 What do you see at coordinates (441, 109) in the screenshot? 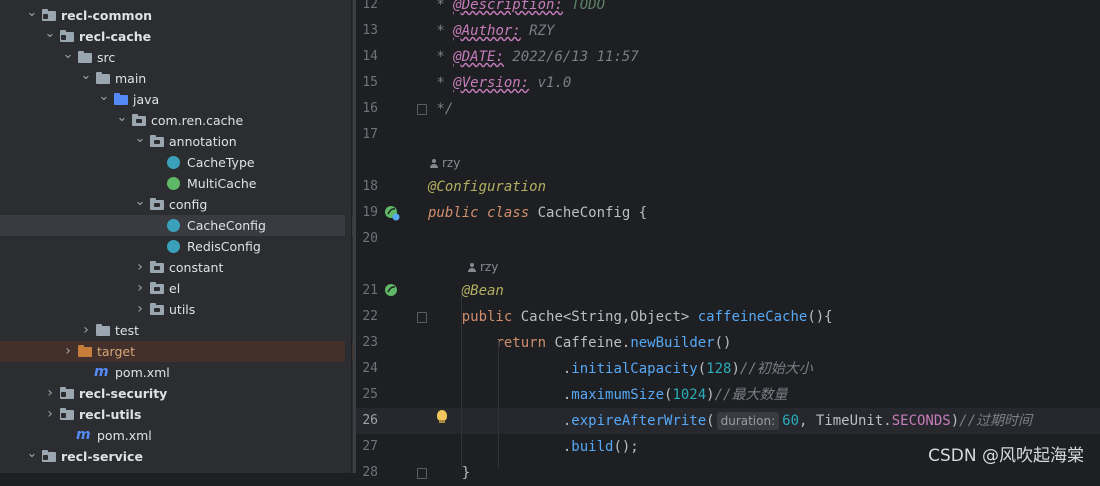
I see `code-token: */` at bounding box center [441, 109].